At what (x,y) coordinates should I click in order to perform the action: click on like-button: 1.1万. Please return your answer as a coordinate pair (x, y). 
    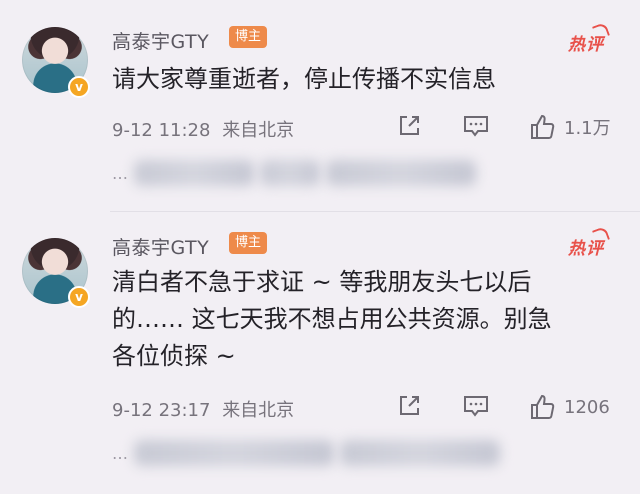
    Looking at the image, I should click on (569, 127).